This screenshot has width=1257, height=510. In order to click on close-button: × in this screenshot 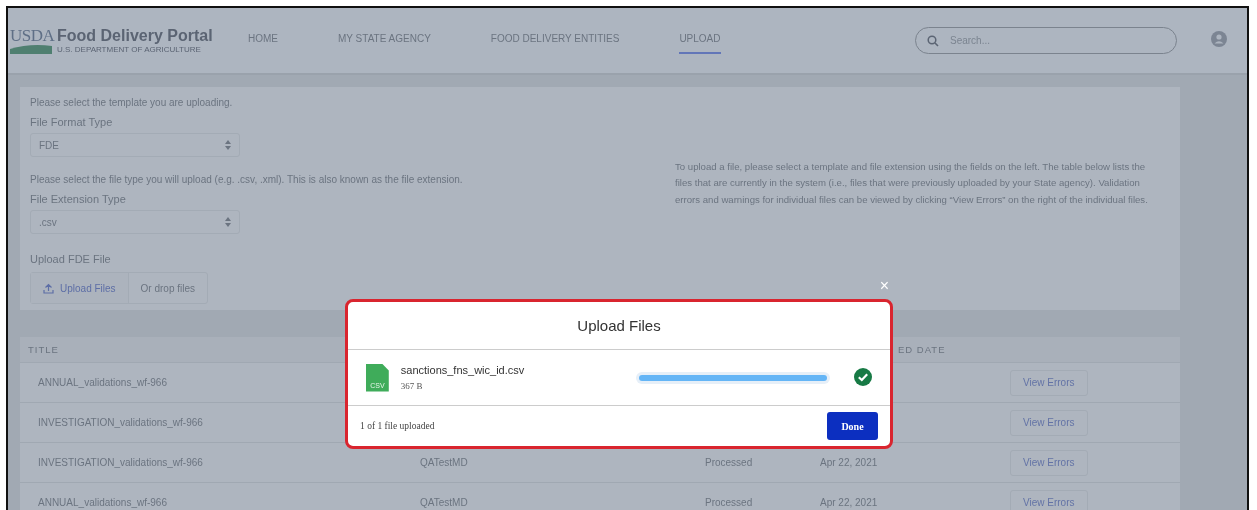, I will do `click(884, 286)`.